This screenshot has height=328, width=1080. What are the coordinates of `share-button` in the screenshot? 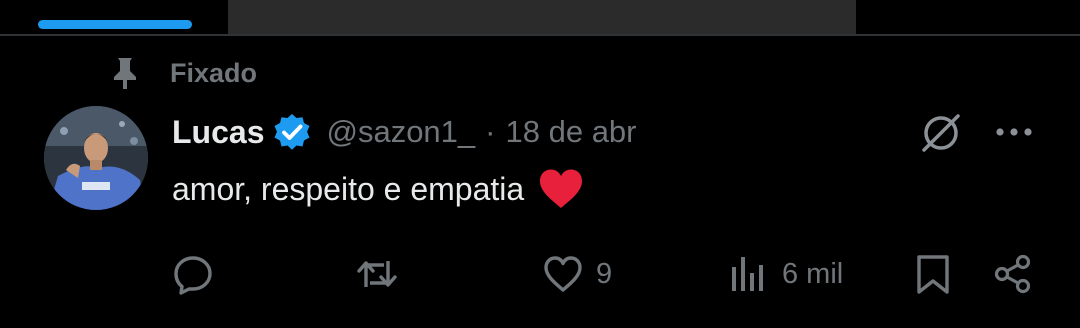 It's located at (1013, 274).